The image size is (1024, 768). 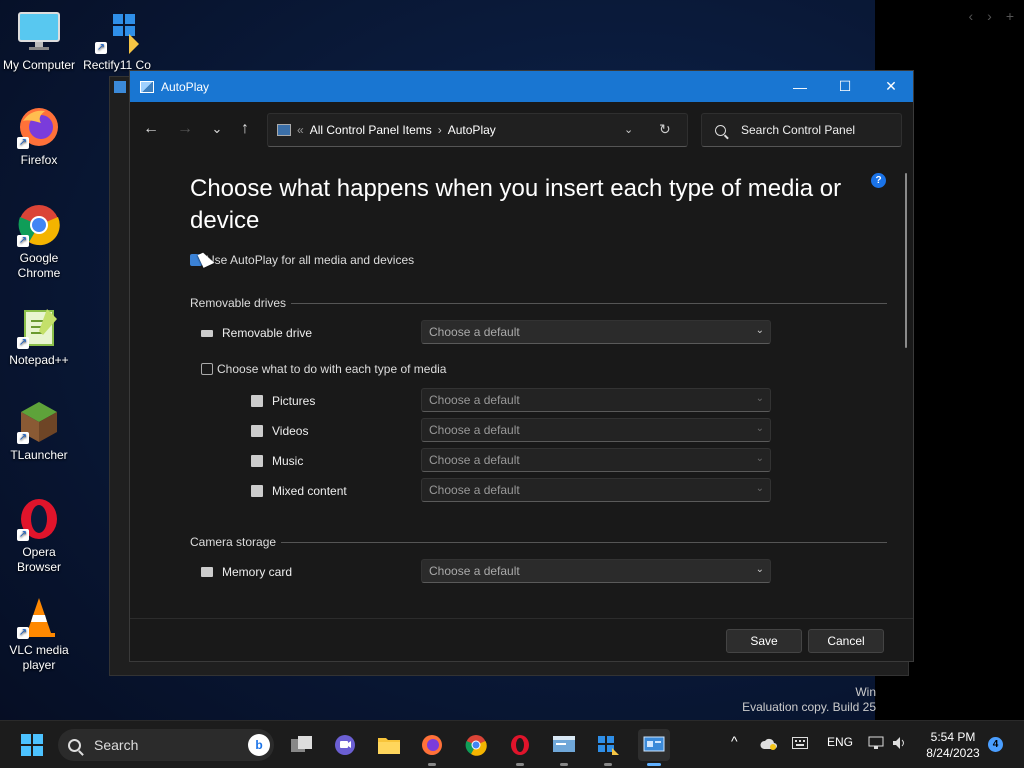 What do you see at coordinates (217, 129) in the screenshot?
I see `recent-locations-icon: ⌄` at bounding box center [217, 129].